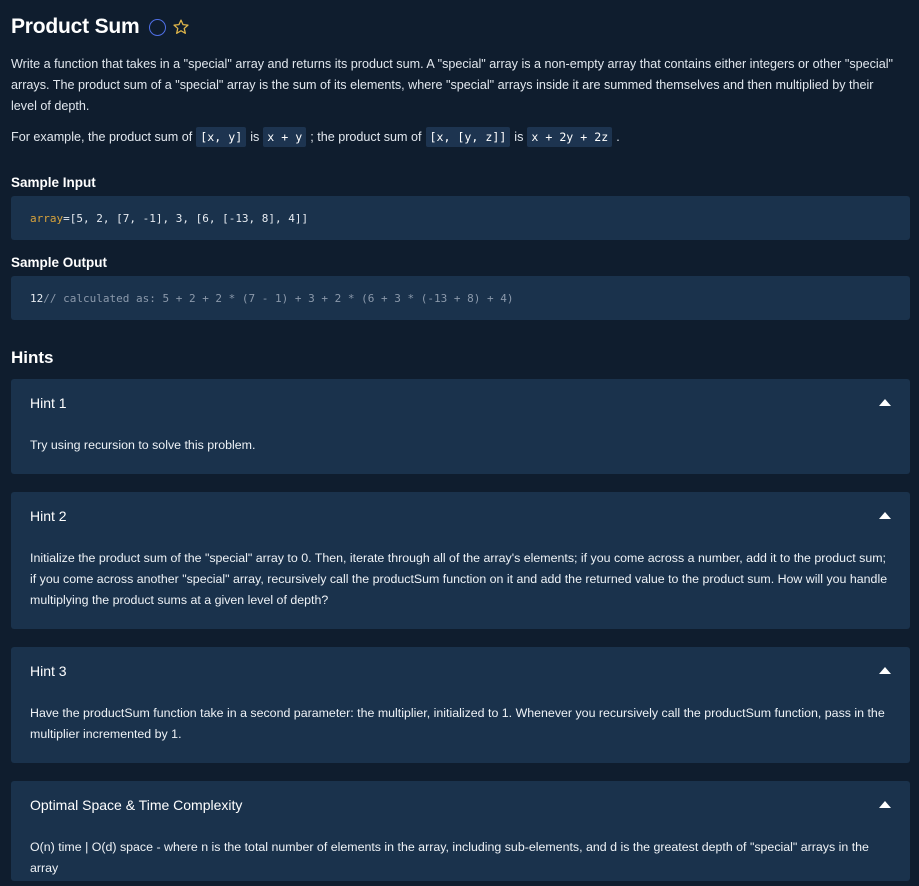  What do you see at coordinates (102, 137) in the screenshot?
I see `example-text: For example, the product sum of` at bounding box center [102, 137].